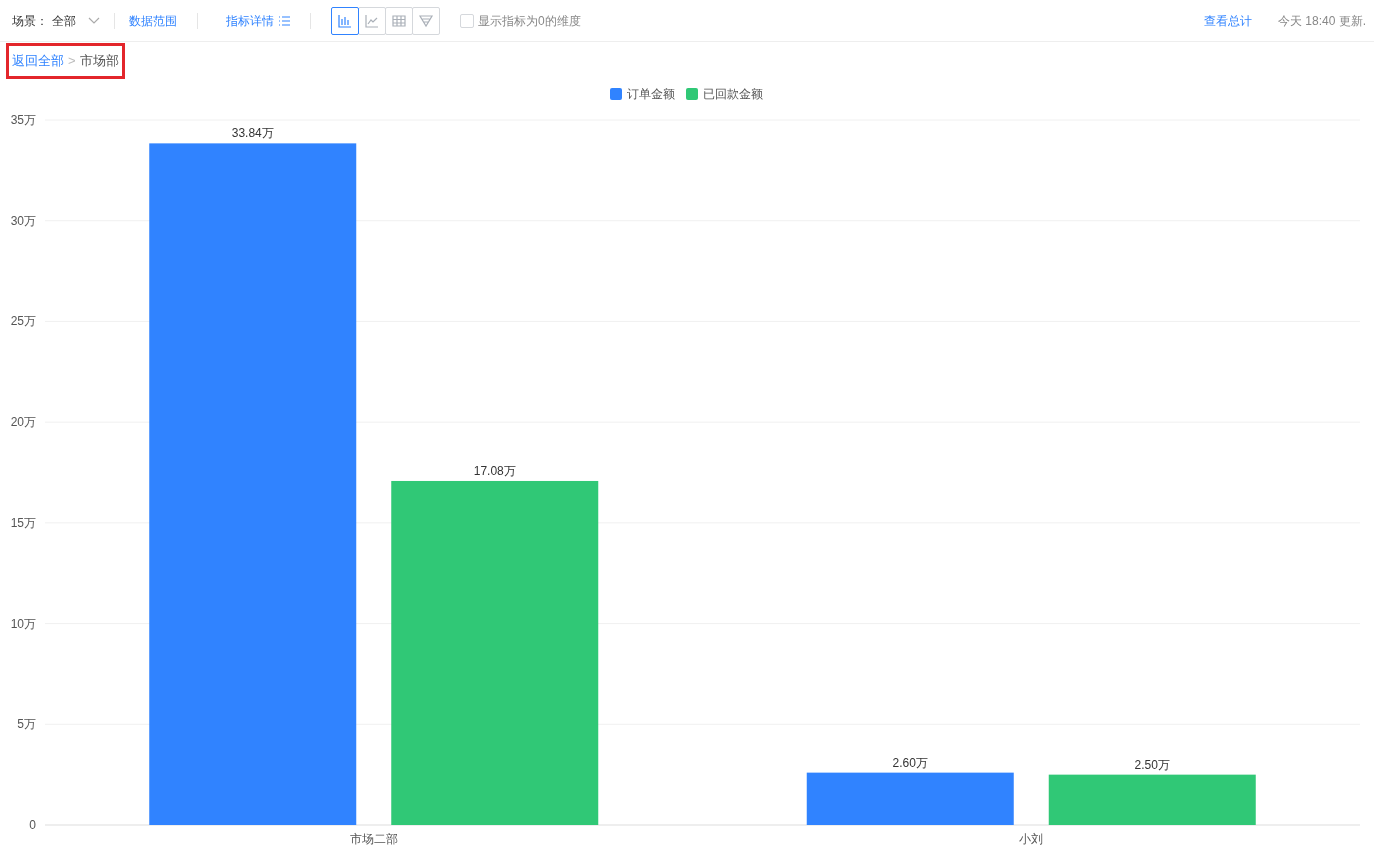 This screenshot has width=1374, height=855. What do you see at coordinates (153, 20) in the screenshot?
I see `data-range-link: 数据范围` at bounding box center [153, 20].